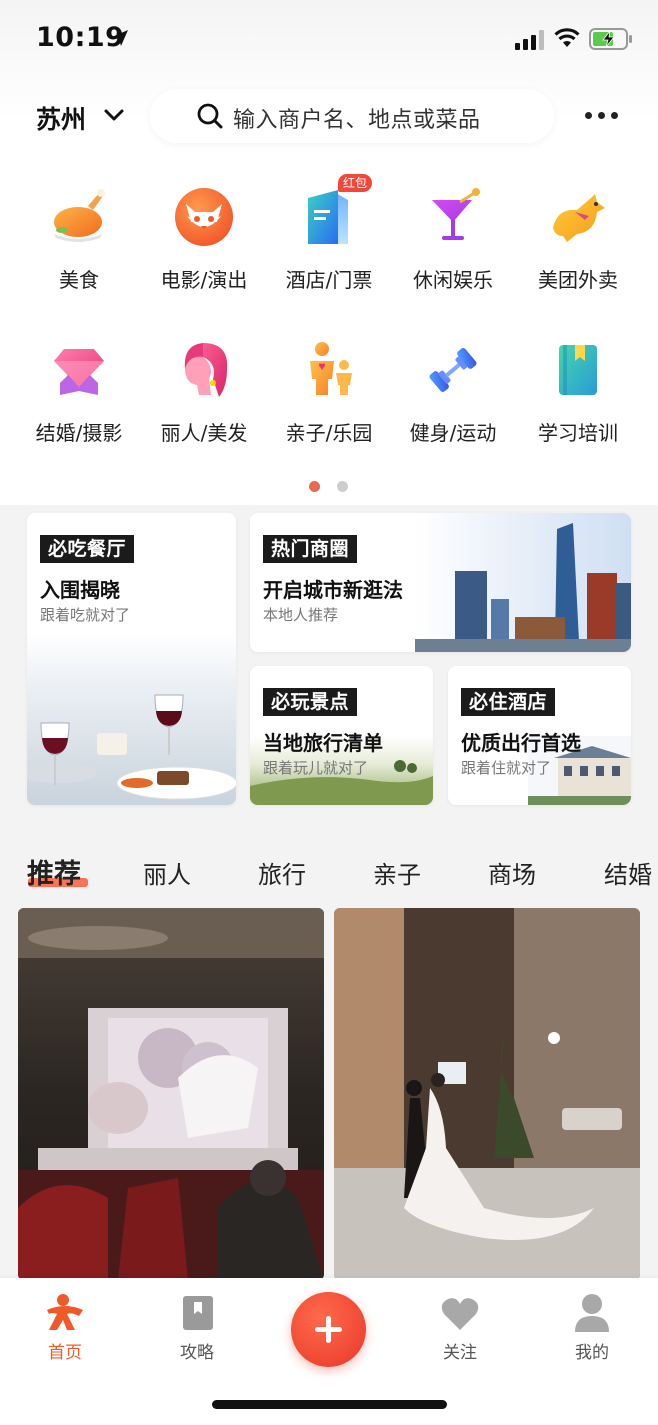 The width and height of the screenshot is (658, 1425). What do you see at coordinates (628, 872) in the screenshot?
I see `tab-wedding: 结婚` at bounding box center [628, 872].